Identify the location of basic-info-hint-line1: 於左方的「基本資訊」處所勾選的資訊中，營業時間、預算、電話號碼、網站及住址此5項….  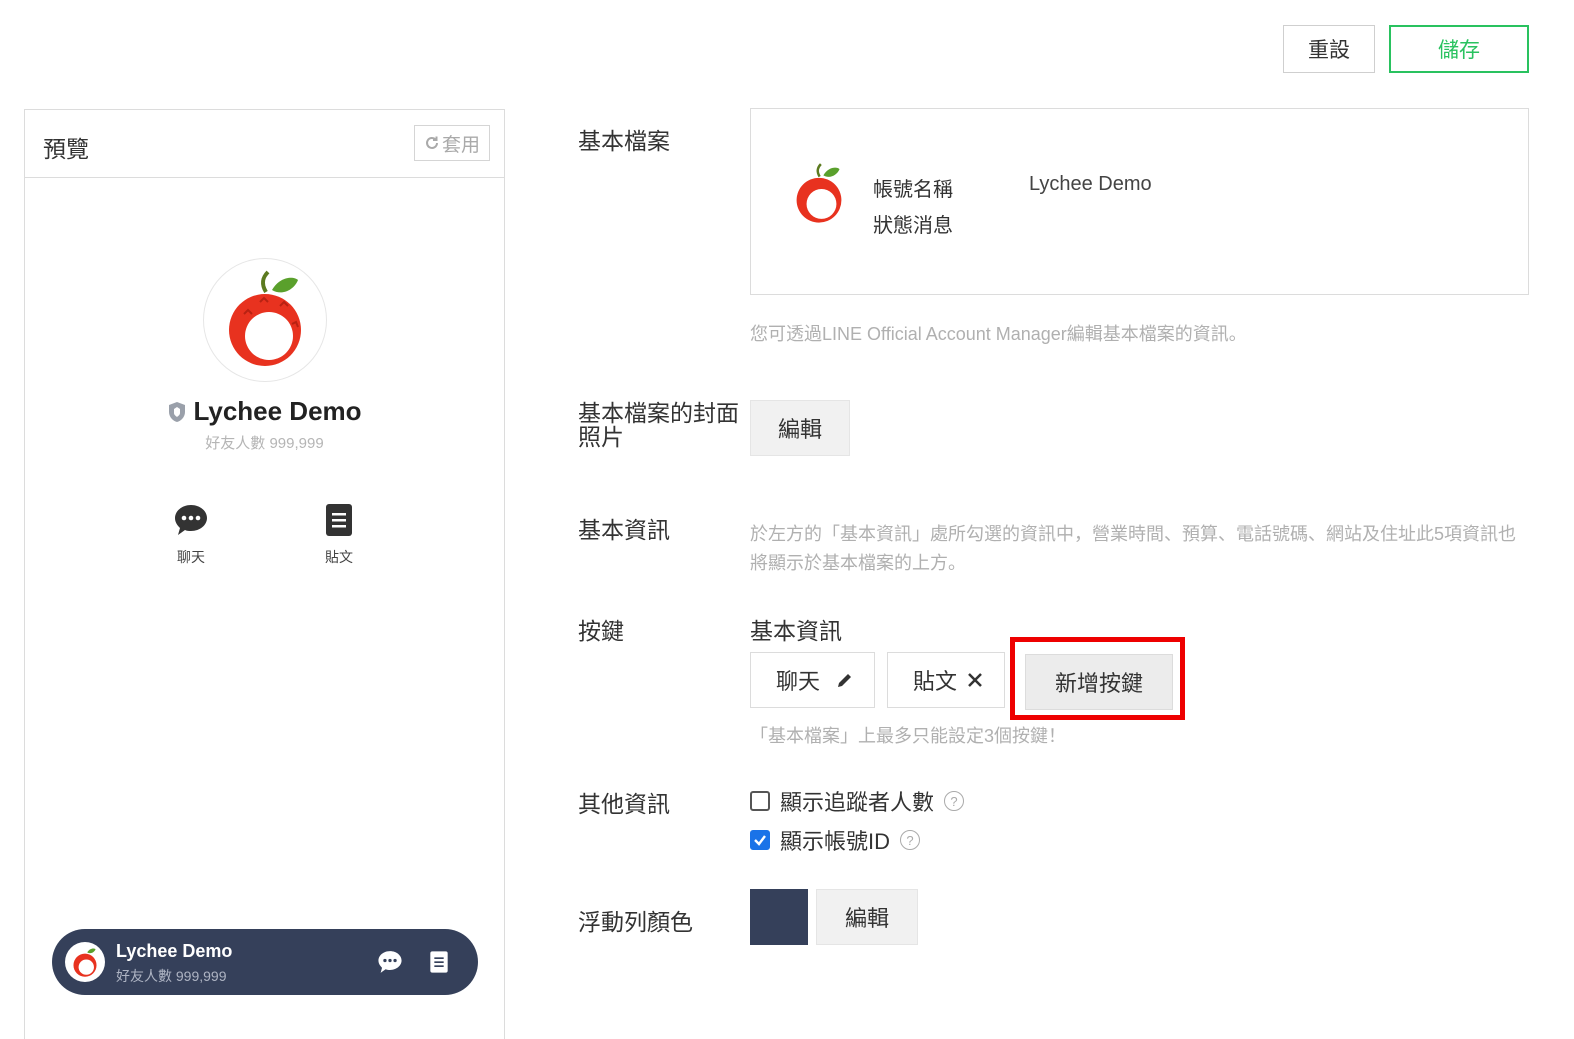
(1133, 534).